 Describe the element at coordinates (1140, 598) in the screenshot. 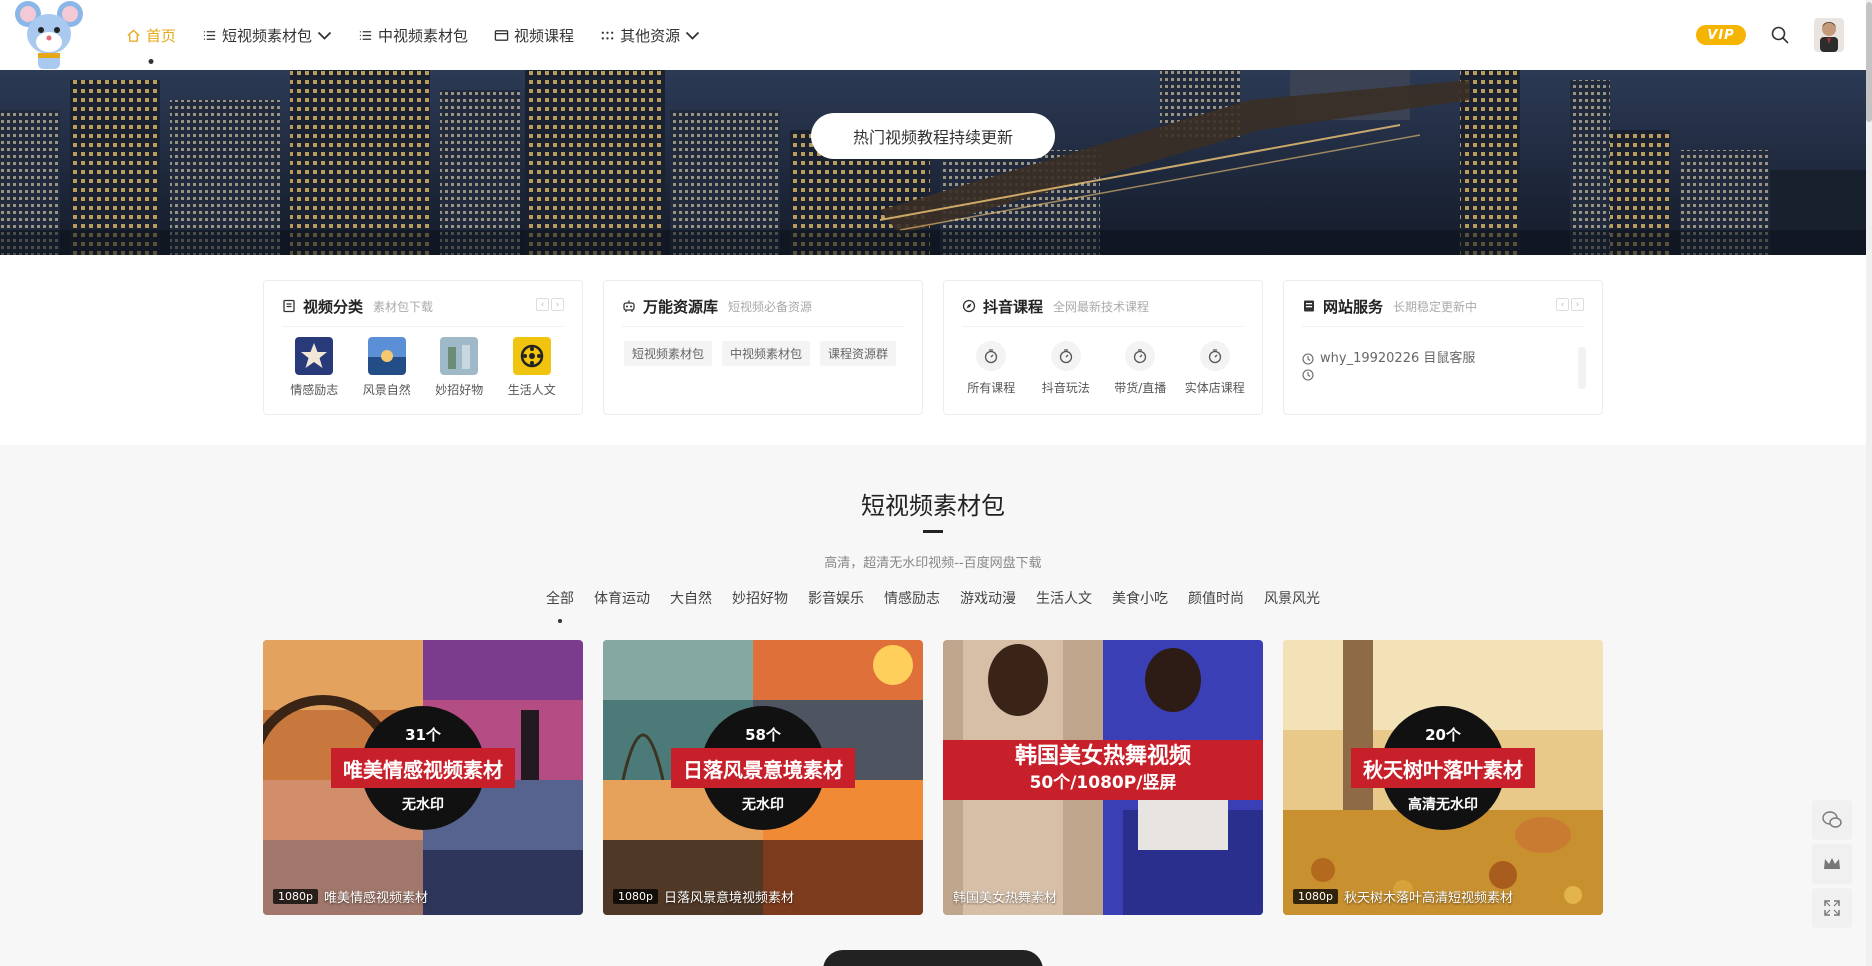

I see `filter-food: 美食小吃` at that location.